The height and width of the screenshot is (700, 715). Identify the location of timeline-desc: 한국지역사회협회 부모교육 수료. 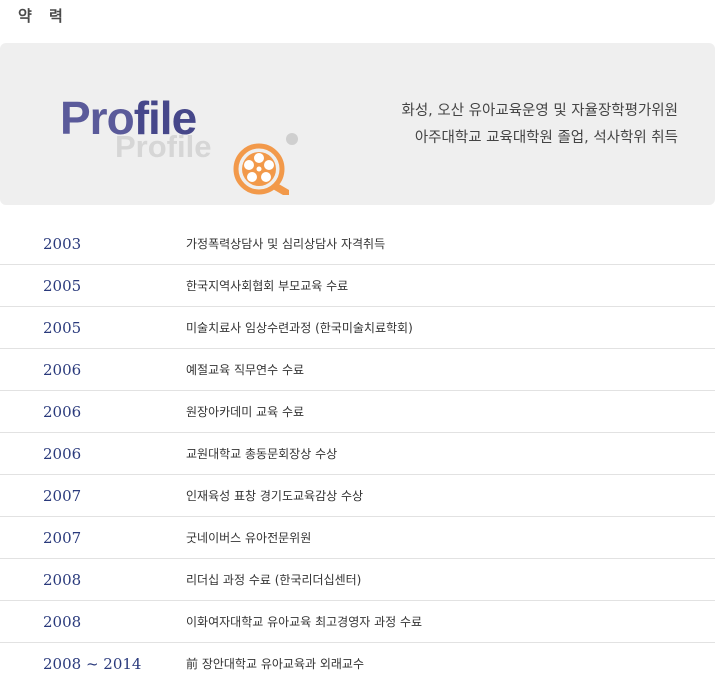
(267, 286).